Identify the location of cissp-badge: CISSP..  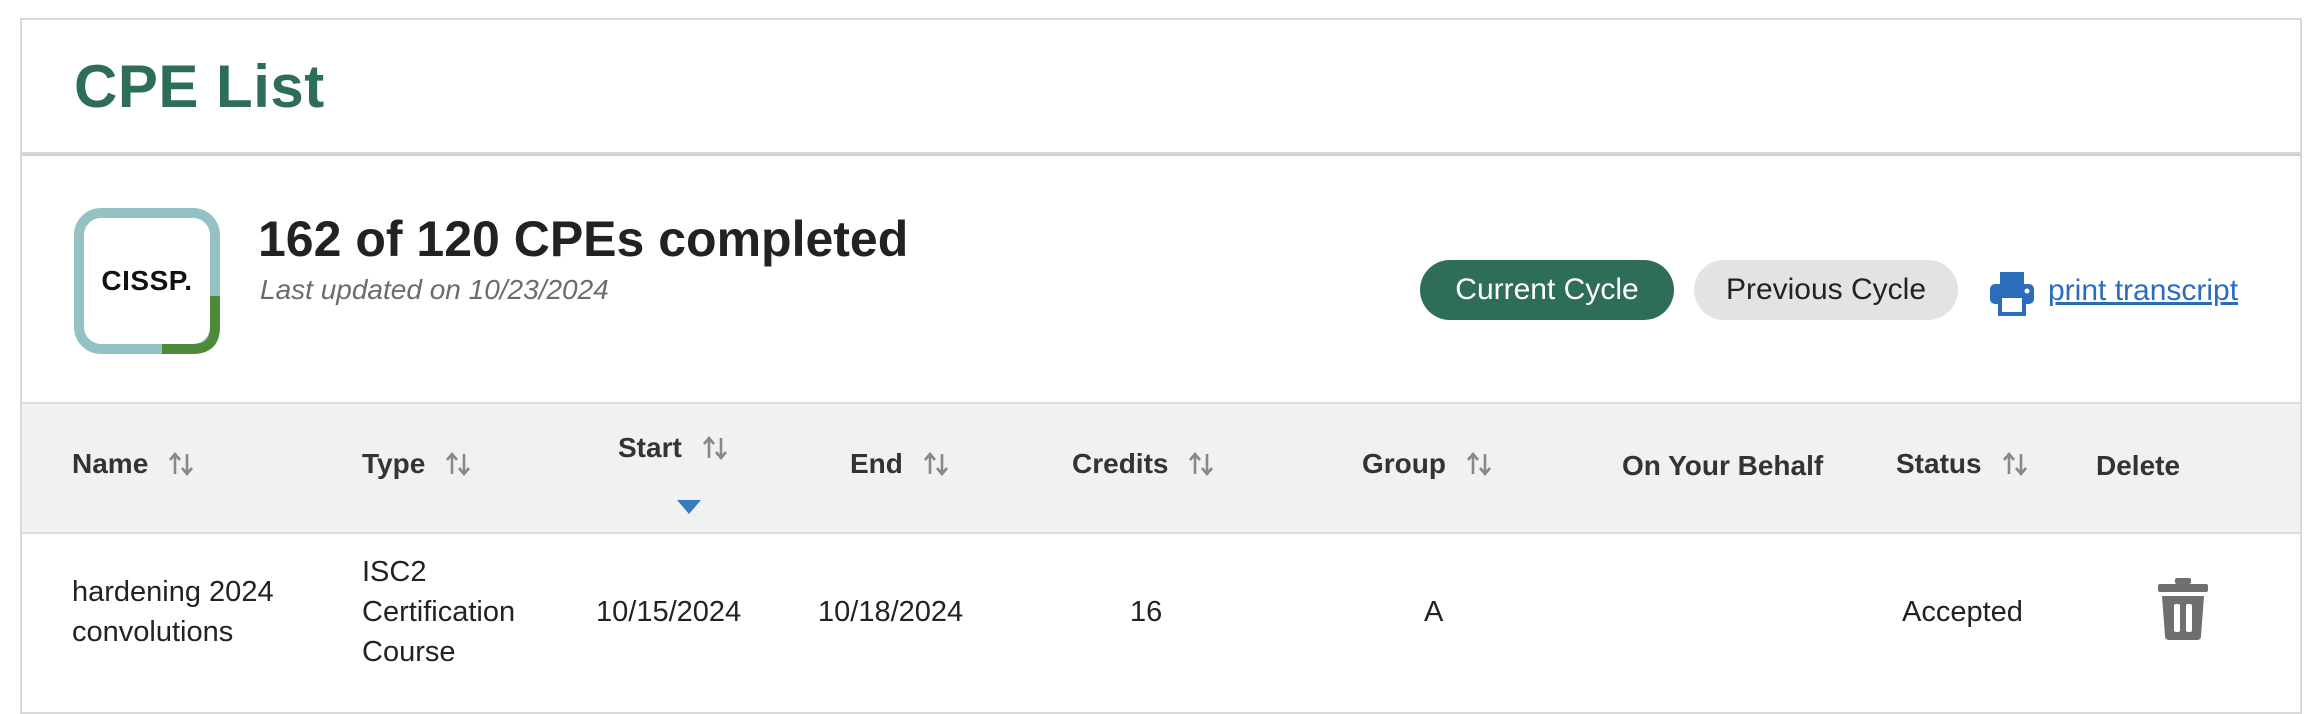
(147, 281).